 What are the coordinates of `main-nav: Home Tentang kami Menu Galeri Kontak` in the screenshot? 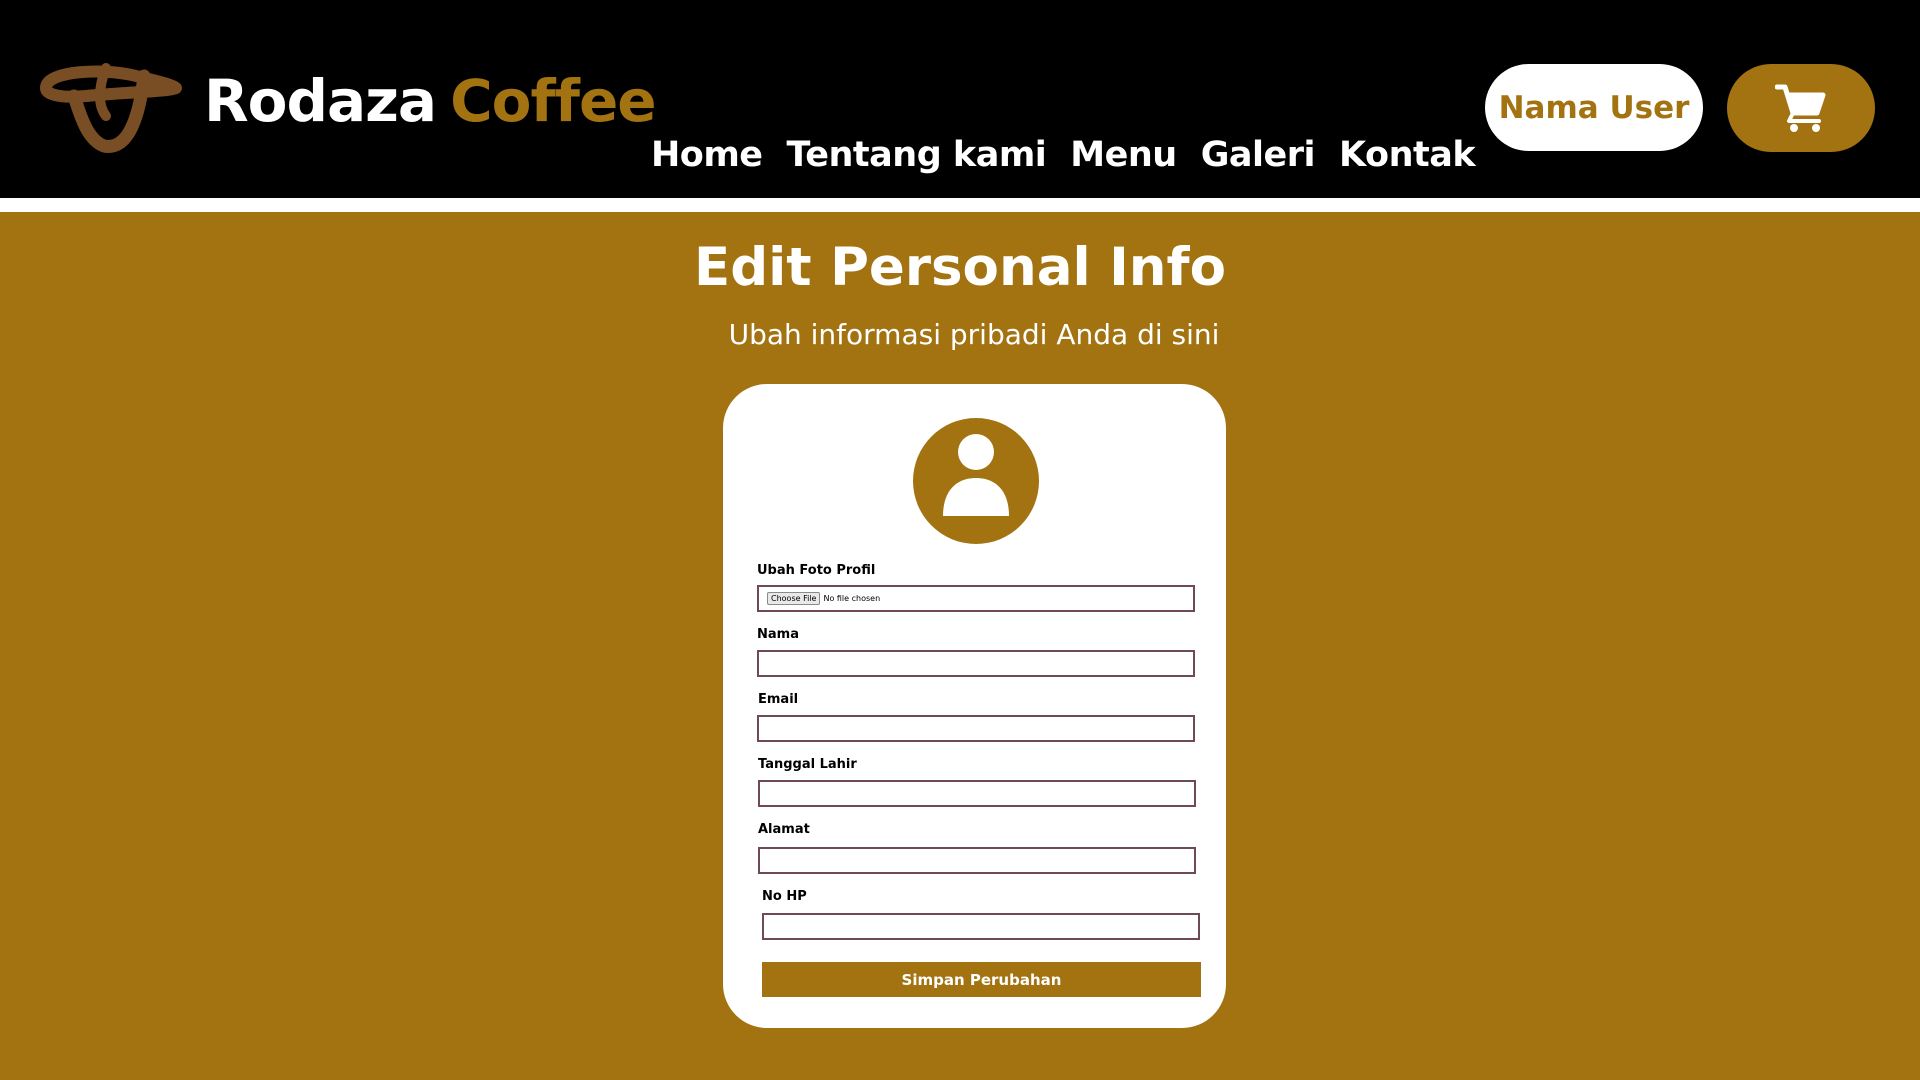 It's located at (1063, 155).